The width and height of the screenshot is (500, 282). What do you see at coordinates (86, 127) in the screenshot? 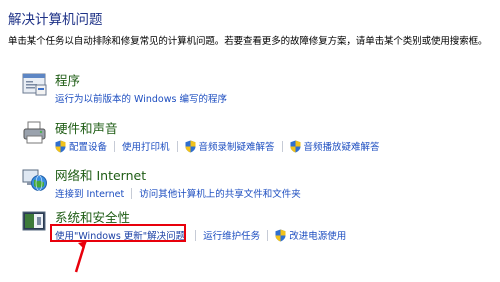
I see `category-title-hardware-sound: 硬件和声音` at bounding box center [86, 127].